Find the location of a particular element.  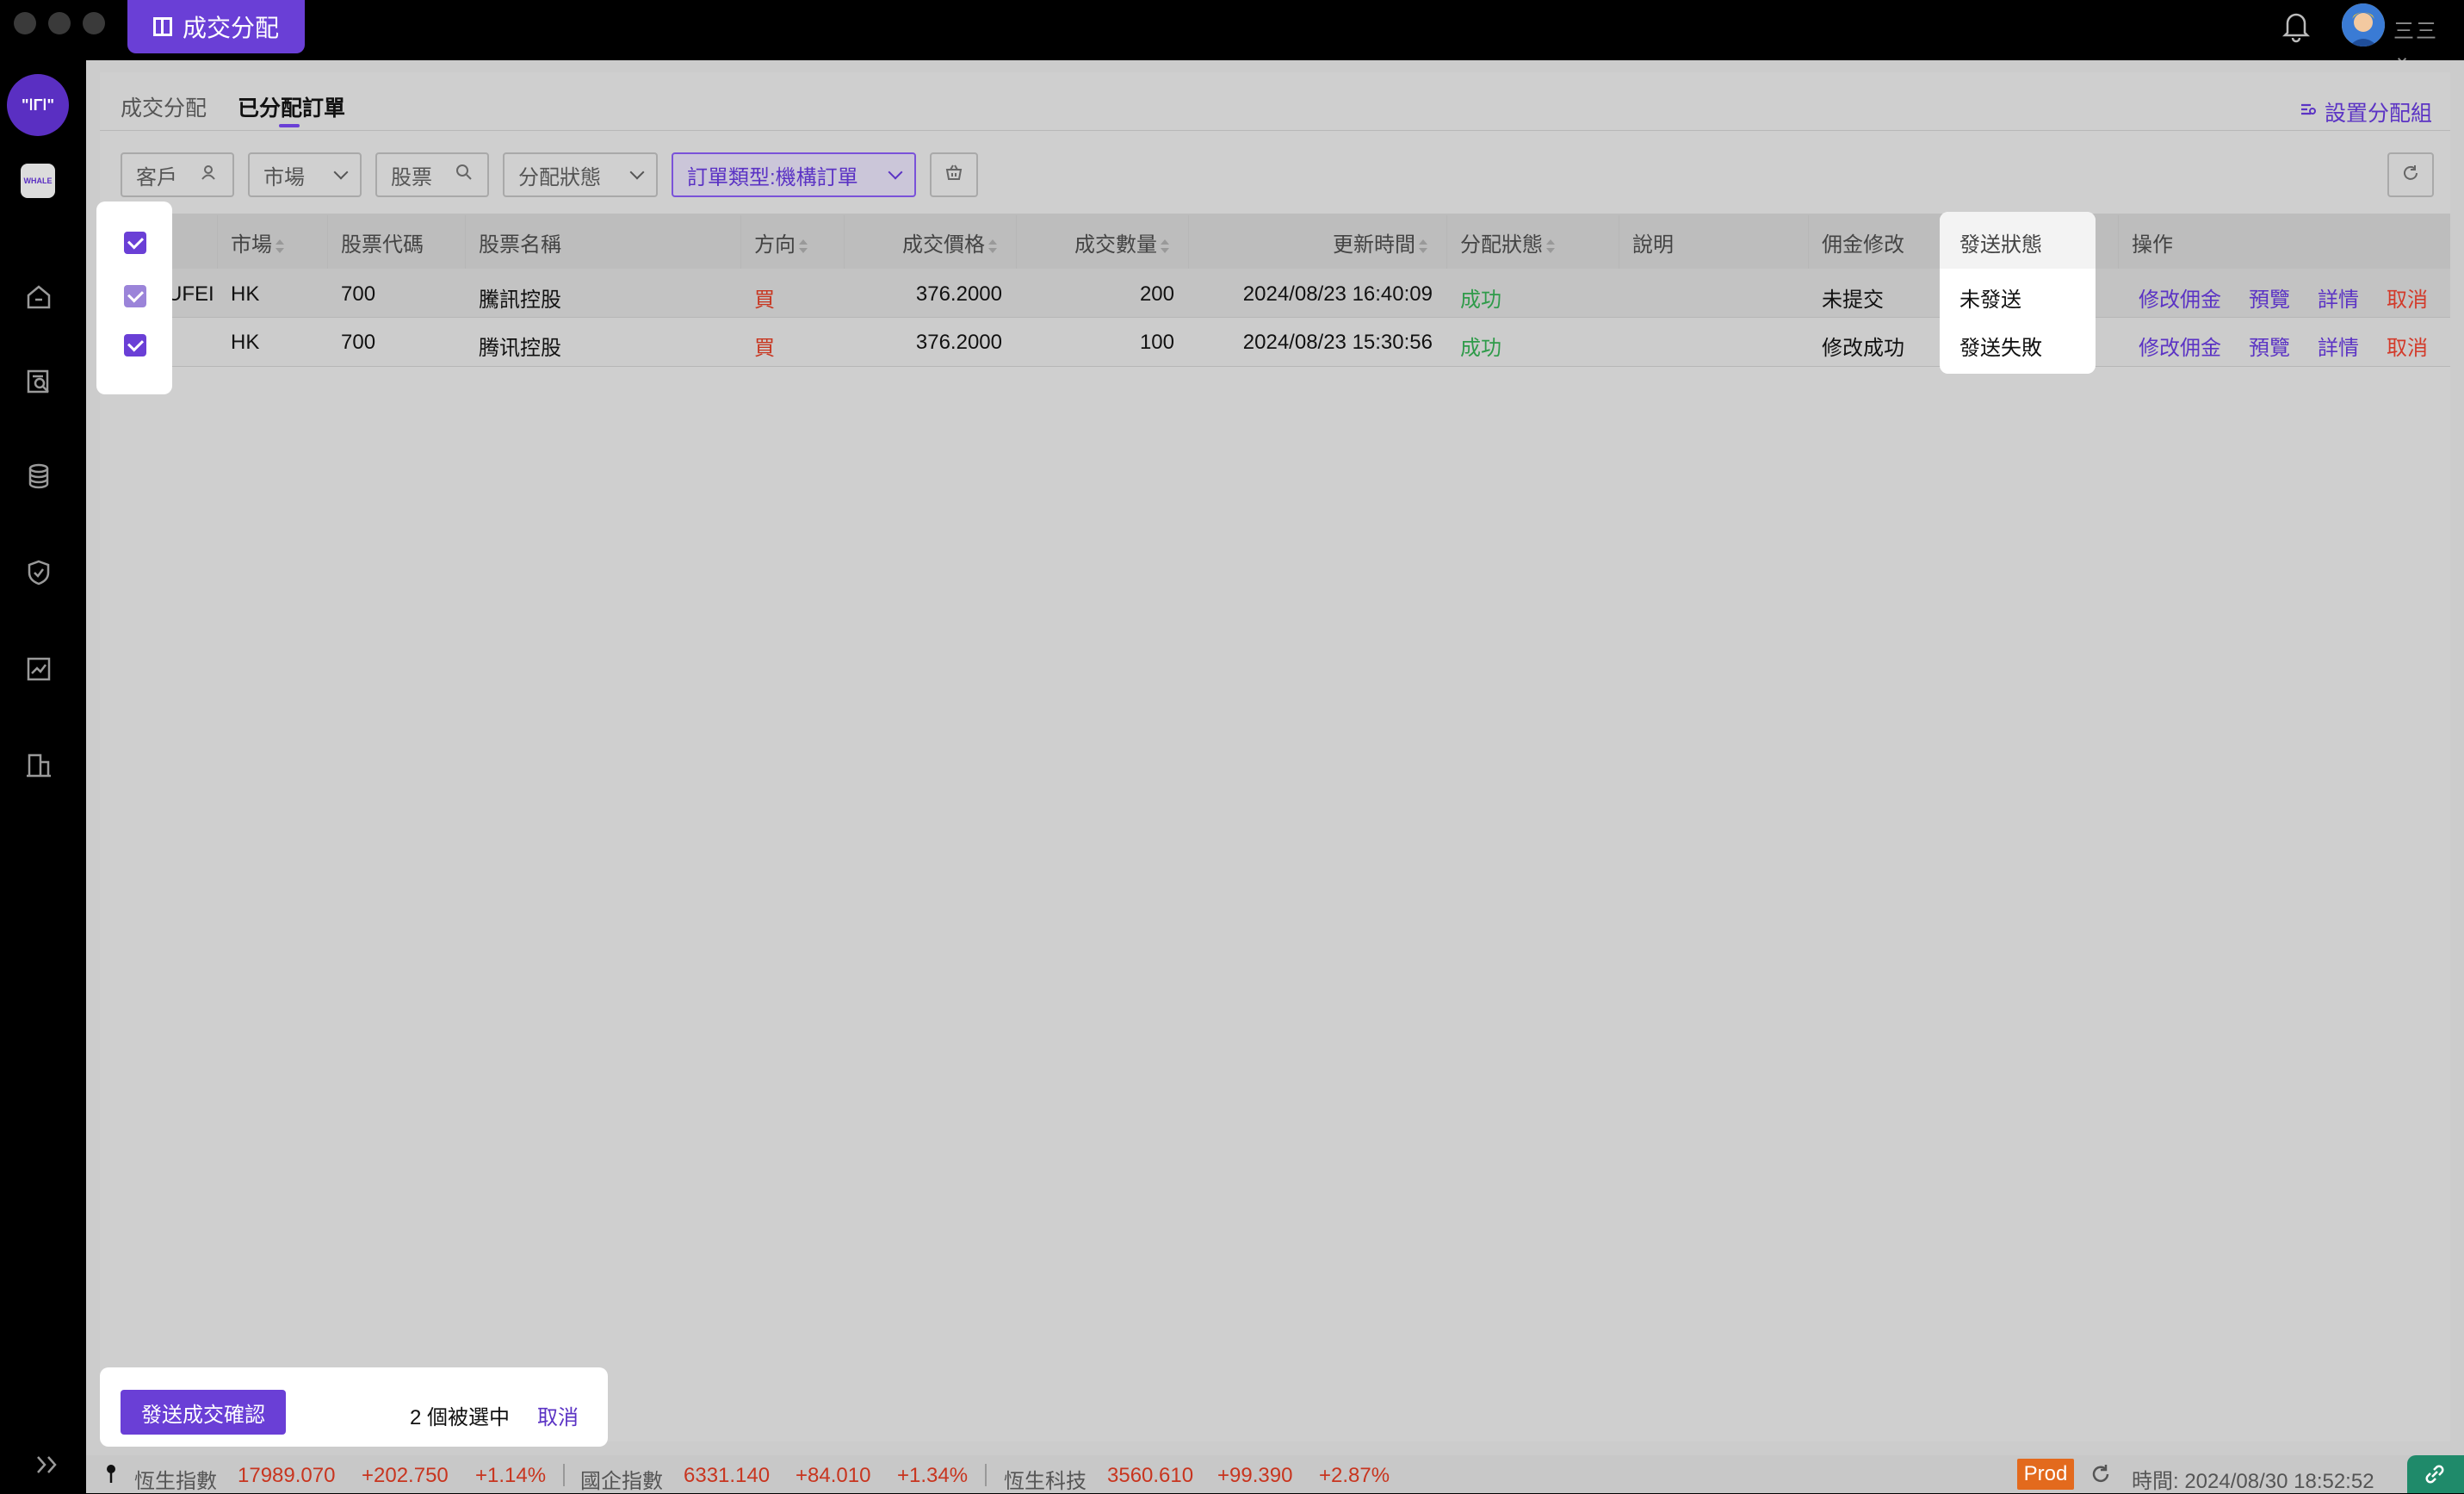

qty-cell: 100 is located at coordinates (1156, 342).